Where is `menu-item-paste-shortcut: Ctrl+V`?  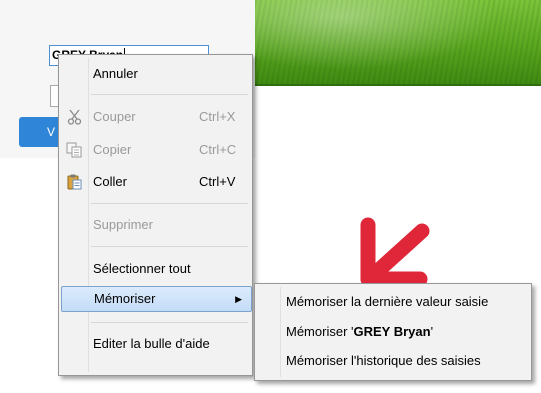
menu-item-paste-shortcut: Ctrl+V is located at coordinates (217, 181).